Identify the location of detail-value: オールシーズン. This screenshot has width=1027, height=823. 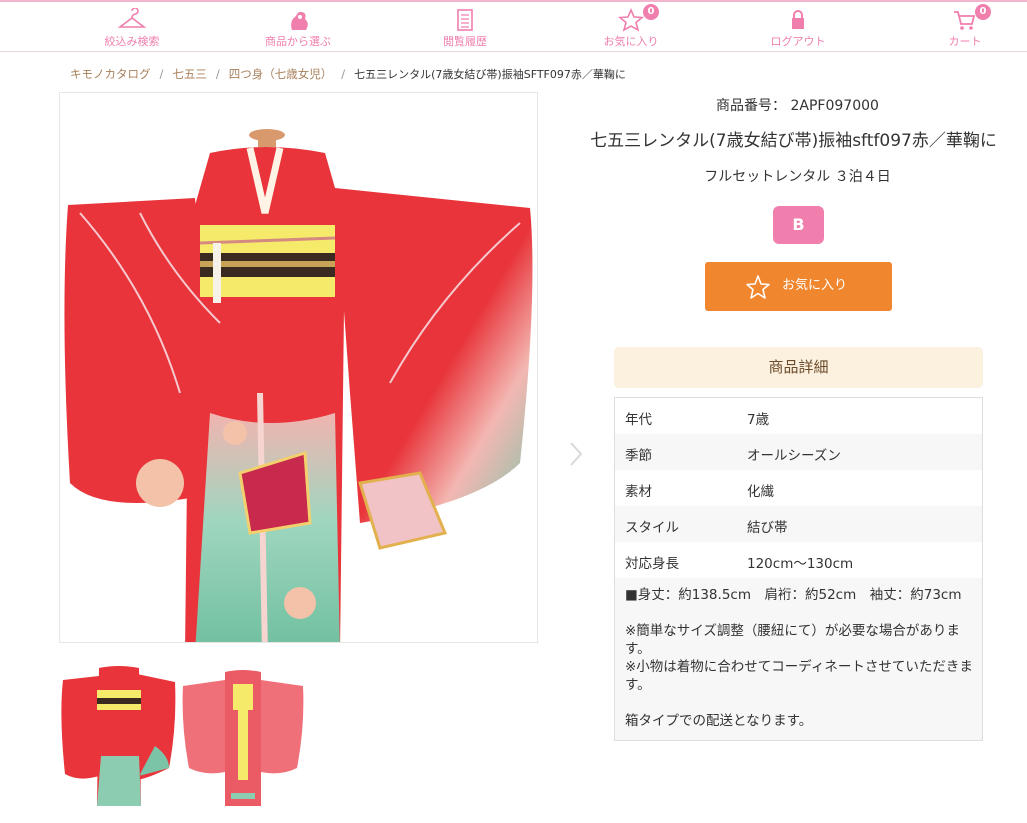
(794, 456).